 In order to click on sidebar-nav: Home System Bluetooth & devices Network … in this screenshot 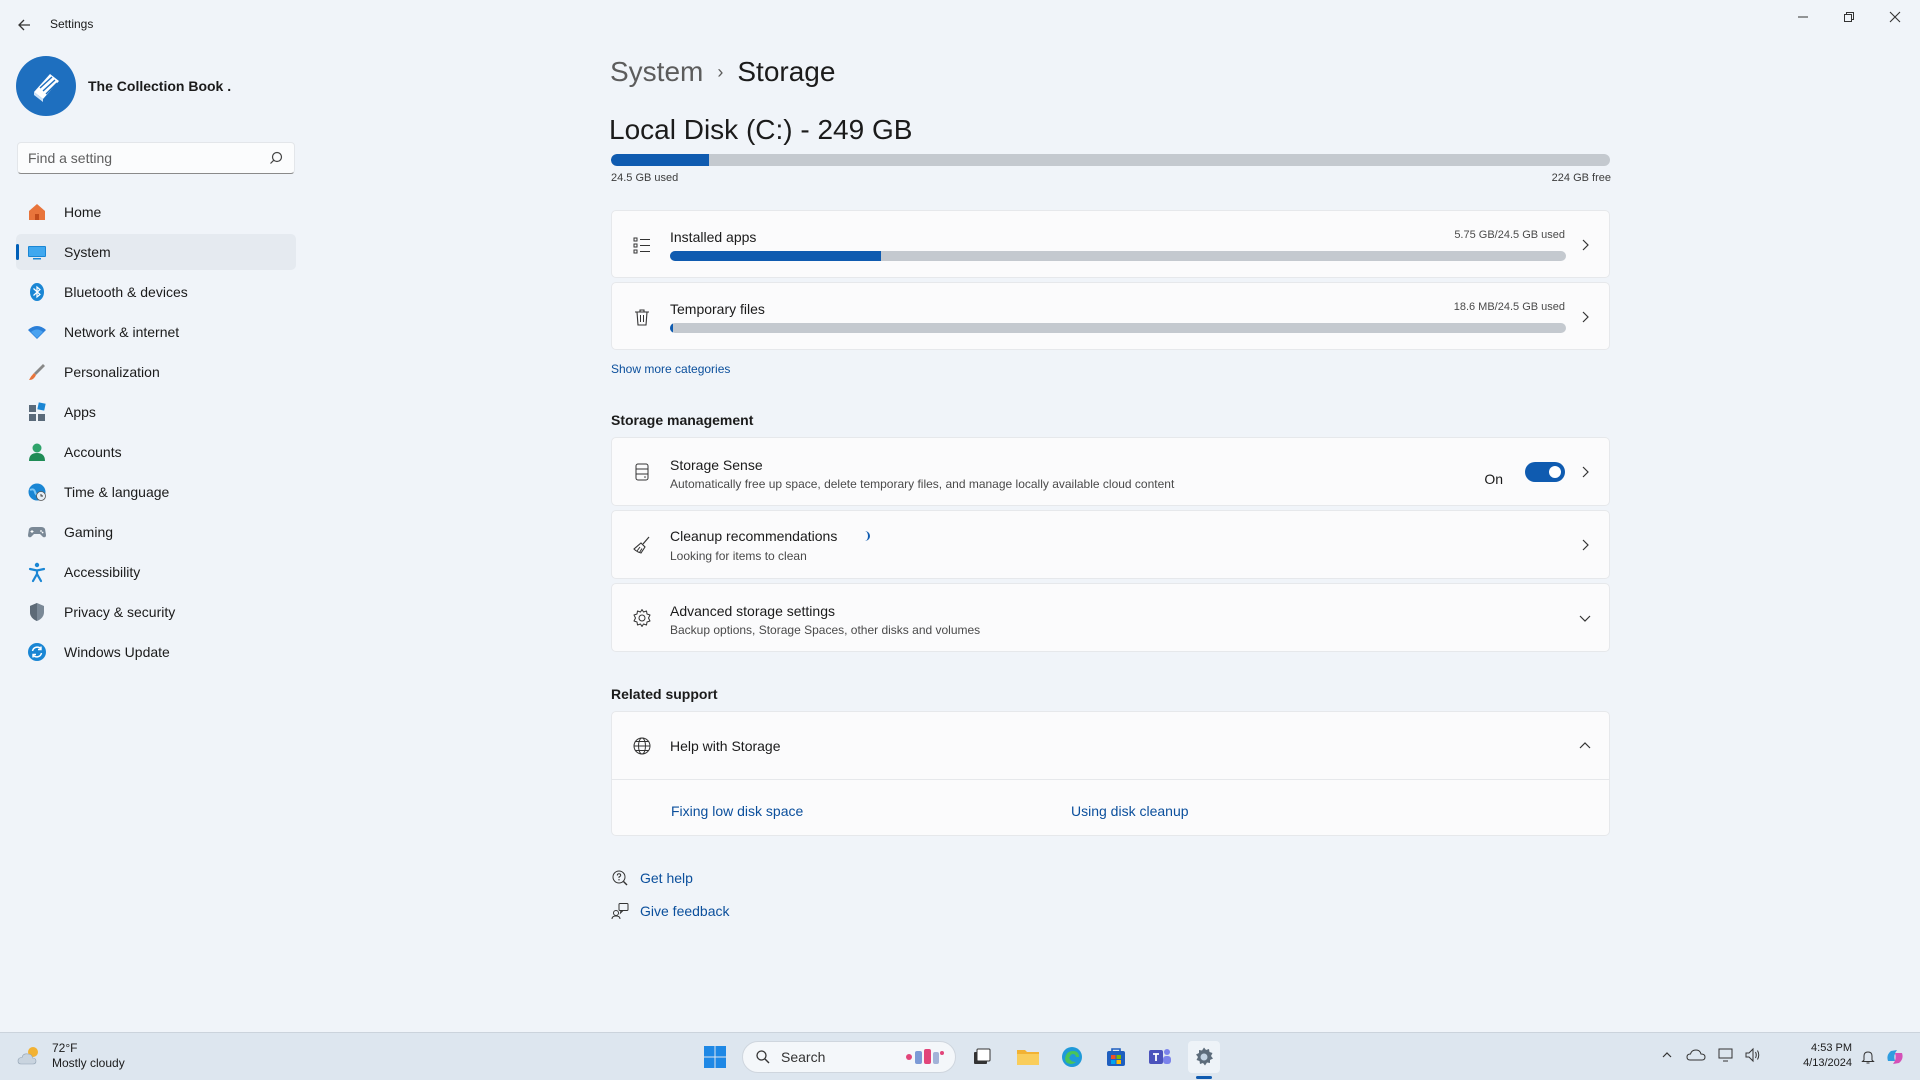, I will do `click(156, 434)`.